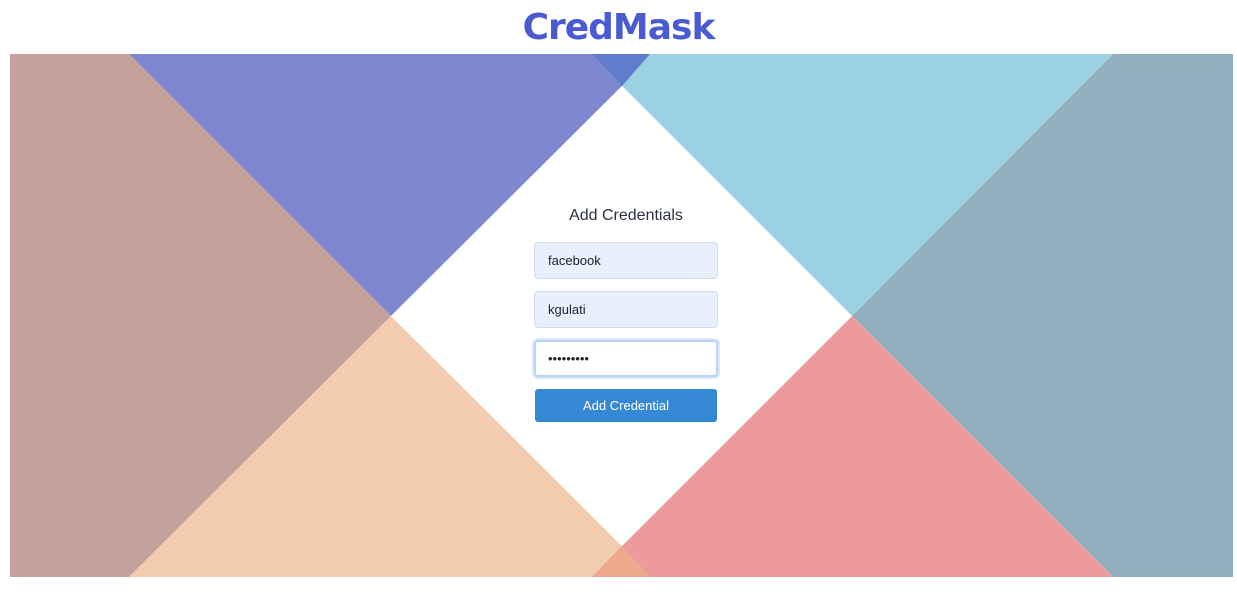 The width and height of the screenshot is (1237, 595). I want to click on form-title: Add Credentials, so click(626, 215).